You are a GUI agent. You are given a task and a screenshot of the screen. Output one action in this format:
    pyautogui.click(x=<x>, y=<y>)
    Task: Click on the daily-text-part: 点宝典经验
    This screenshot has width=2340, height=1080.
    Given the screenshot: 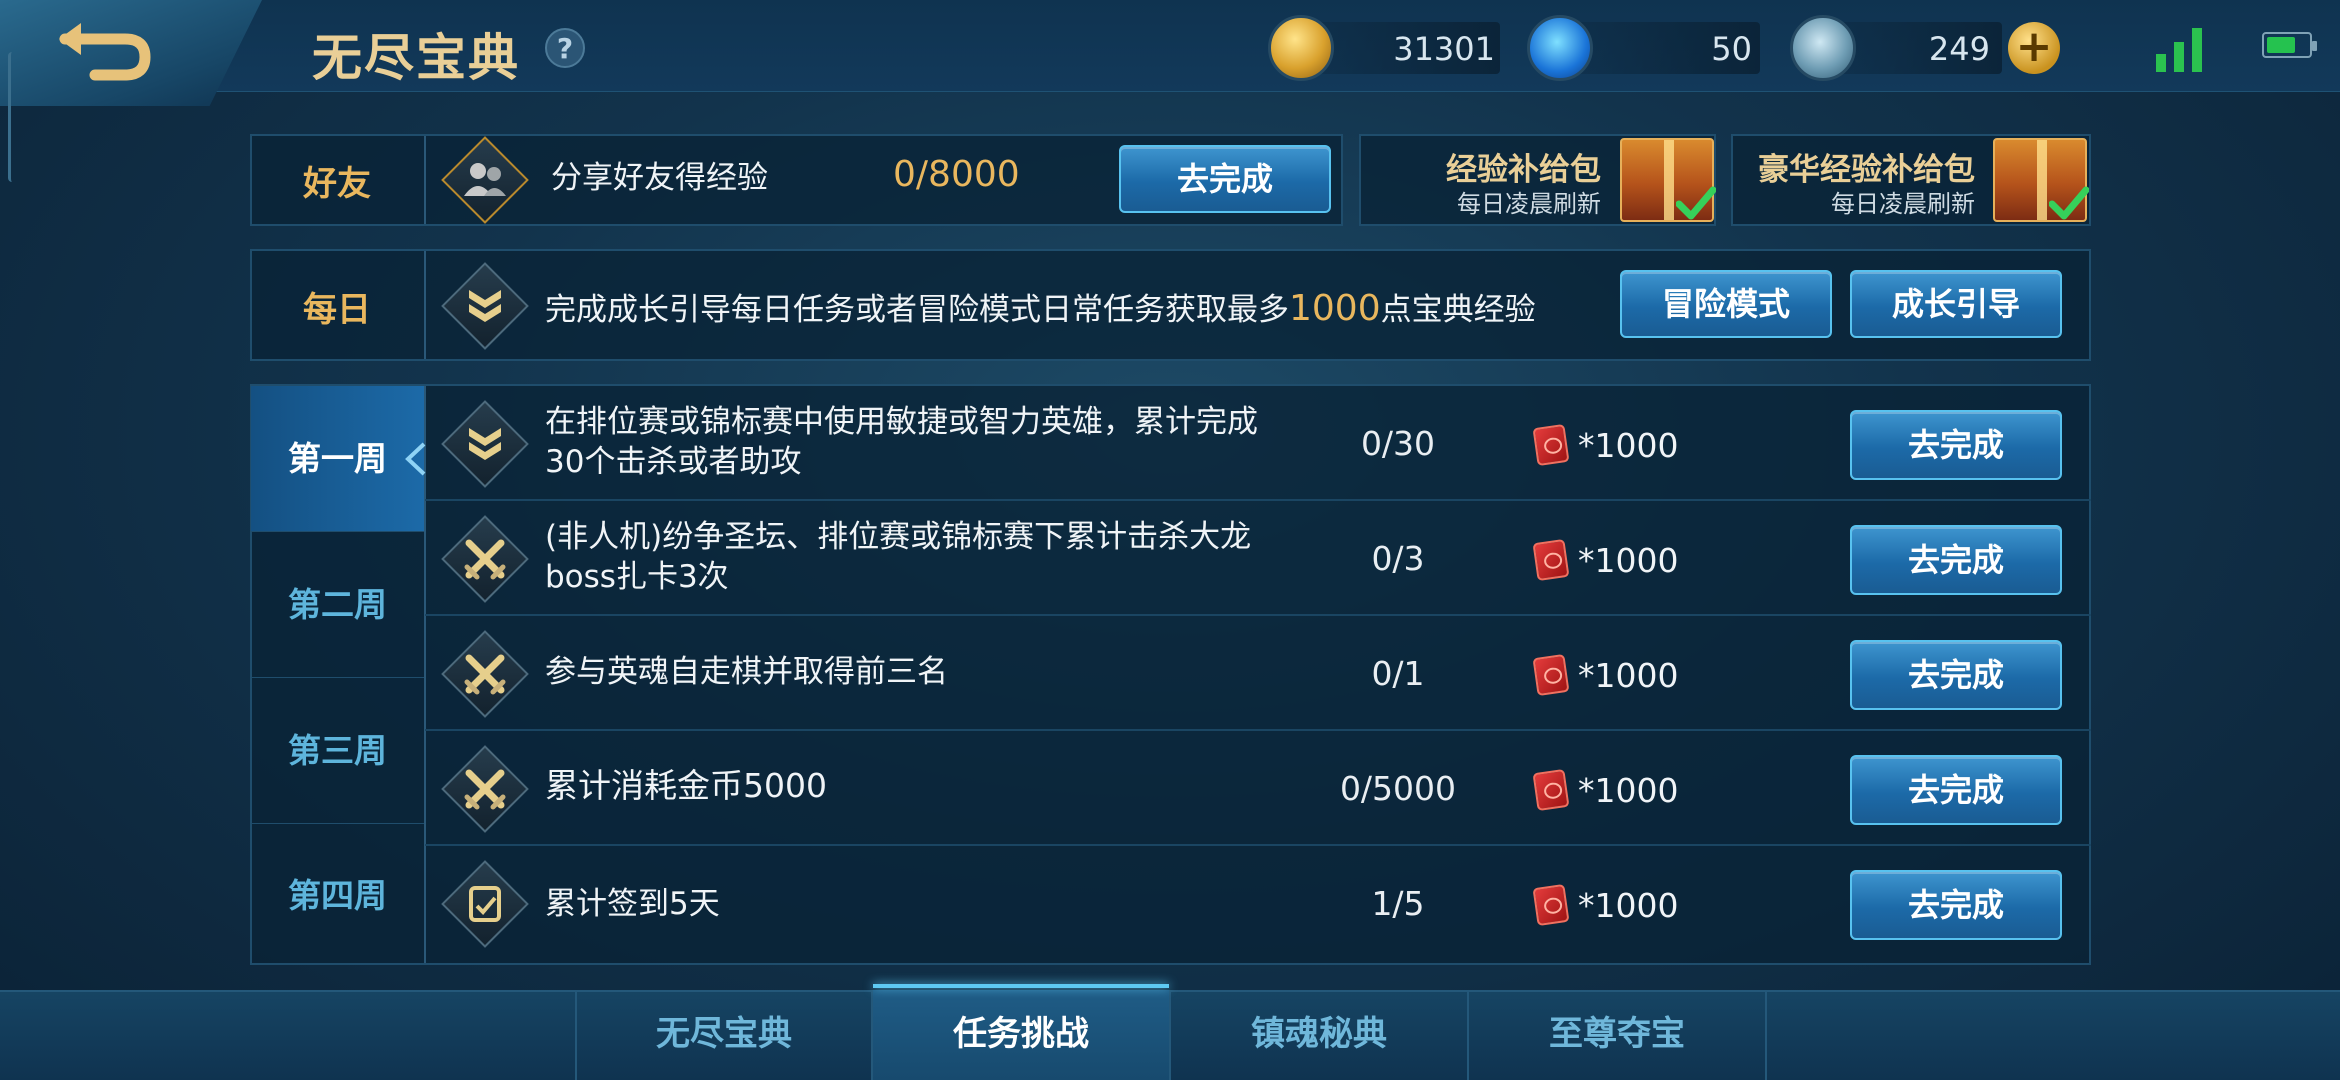 What is the action you would take?
    pyautogui.click(x=1458, y=310)
    